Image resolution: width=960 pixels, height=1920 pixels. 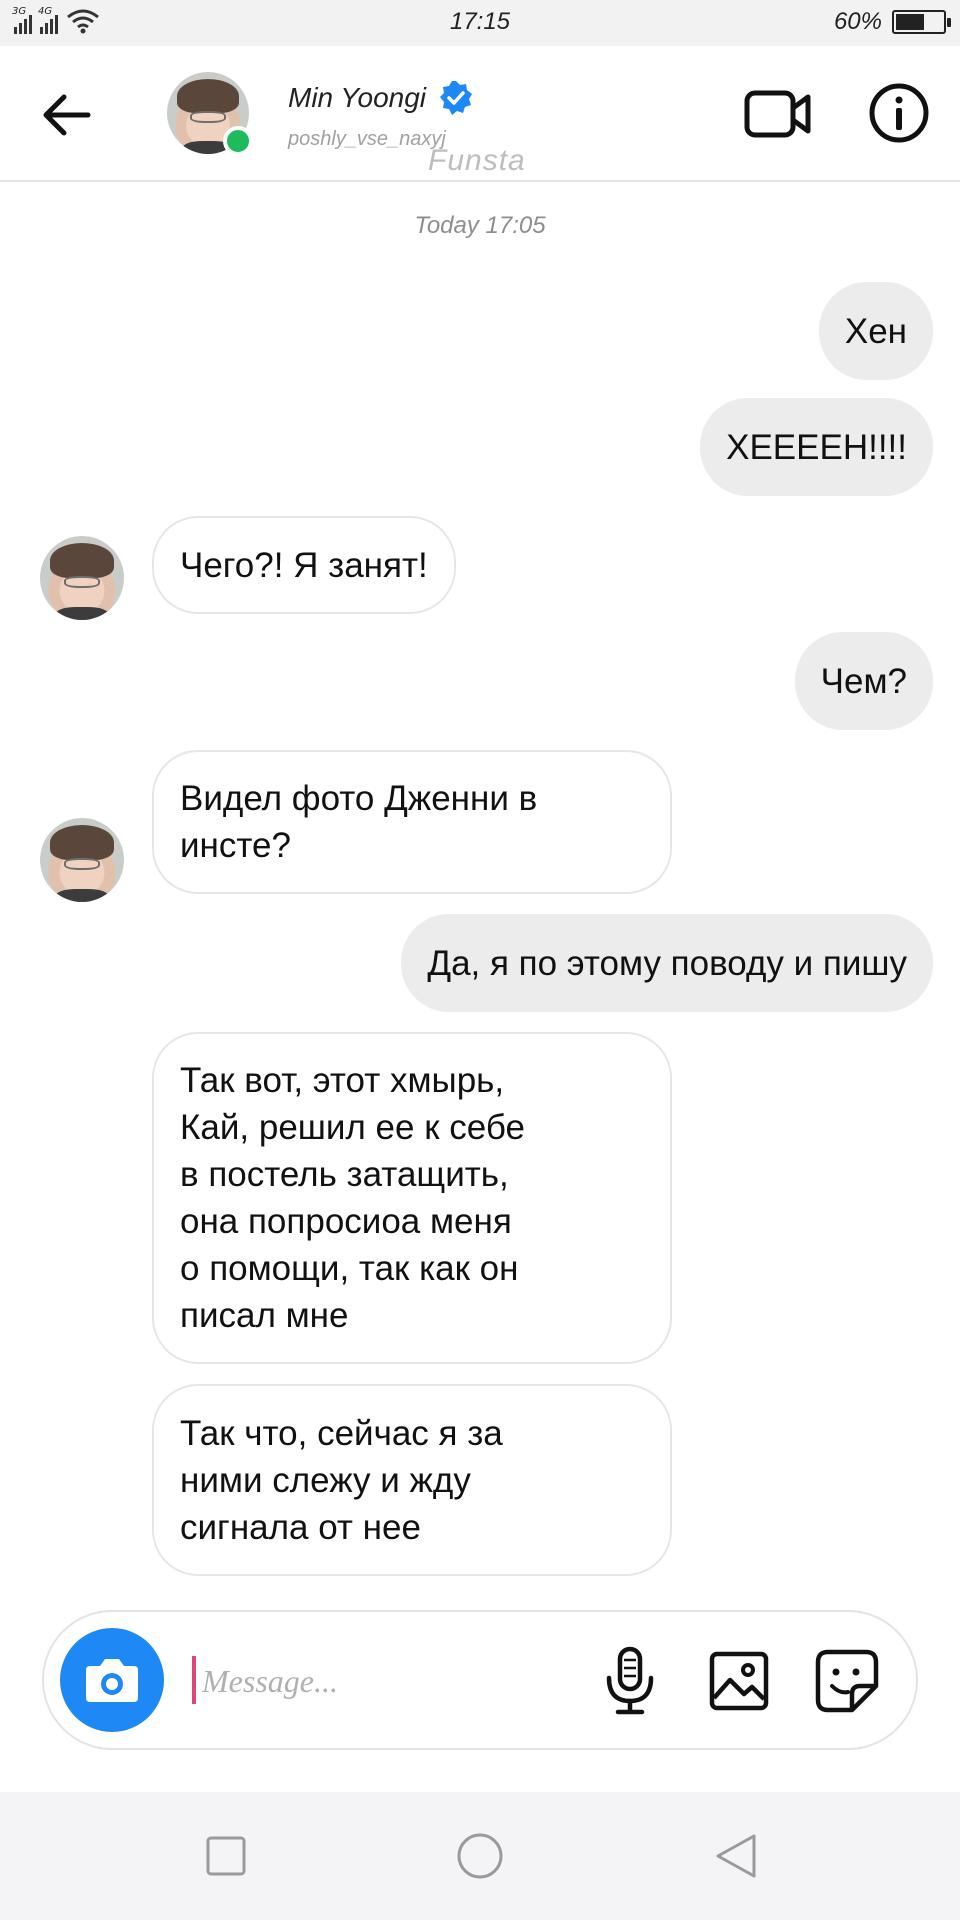 I want to click on message-text: ХЕЕЕЕН!!!!, so click(x=816, y=447).